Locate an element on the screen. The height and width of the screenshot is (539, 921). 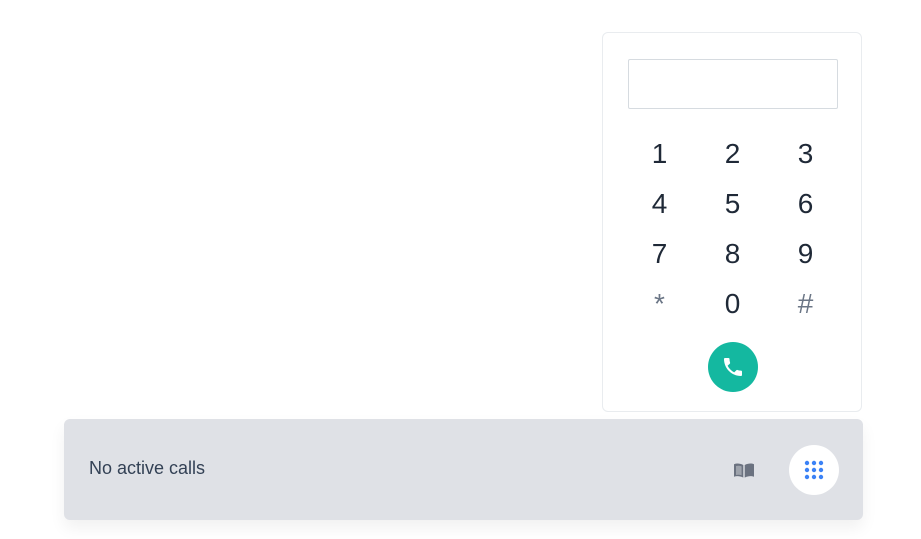
key-5: 5 is located at coordinates (732, 204).